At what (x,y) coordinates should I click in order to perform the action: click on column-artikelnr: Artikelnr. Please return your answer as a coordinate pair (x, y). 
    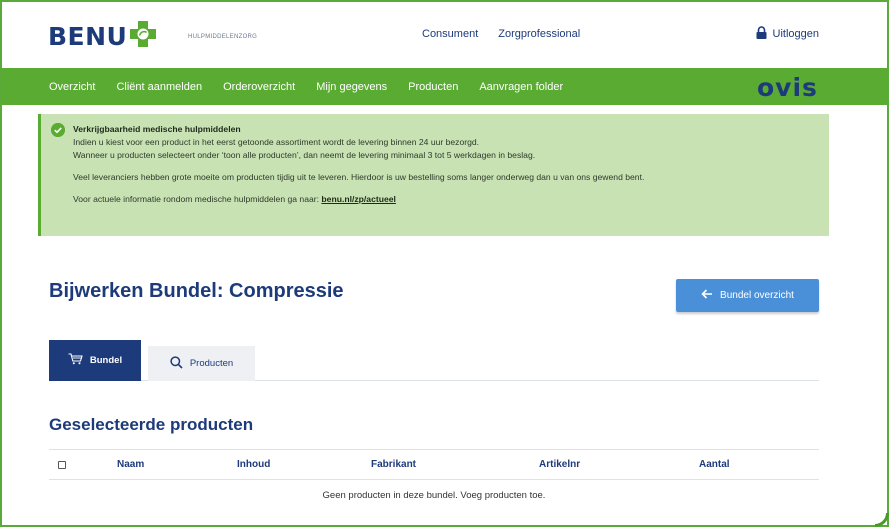
    Looking at the image, I should click on (559, 464).